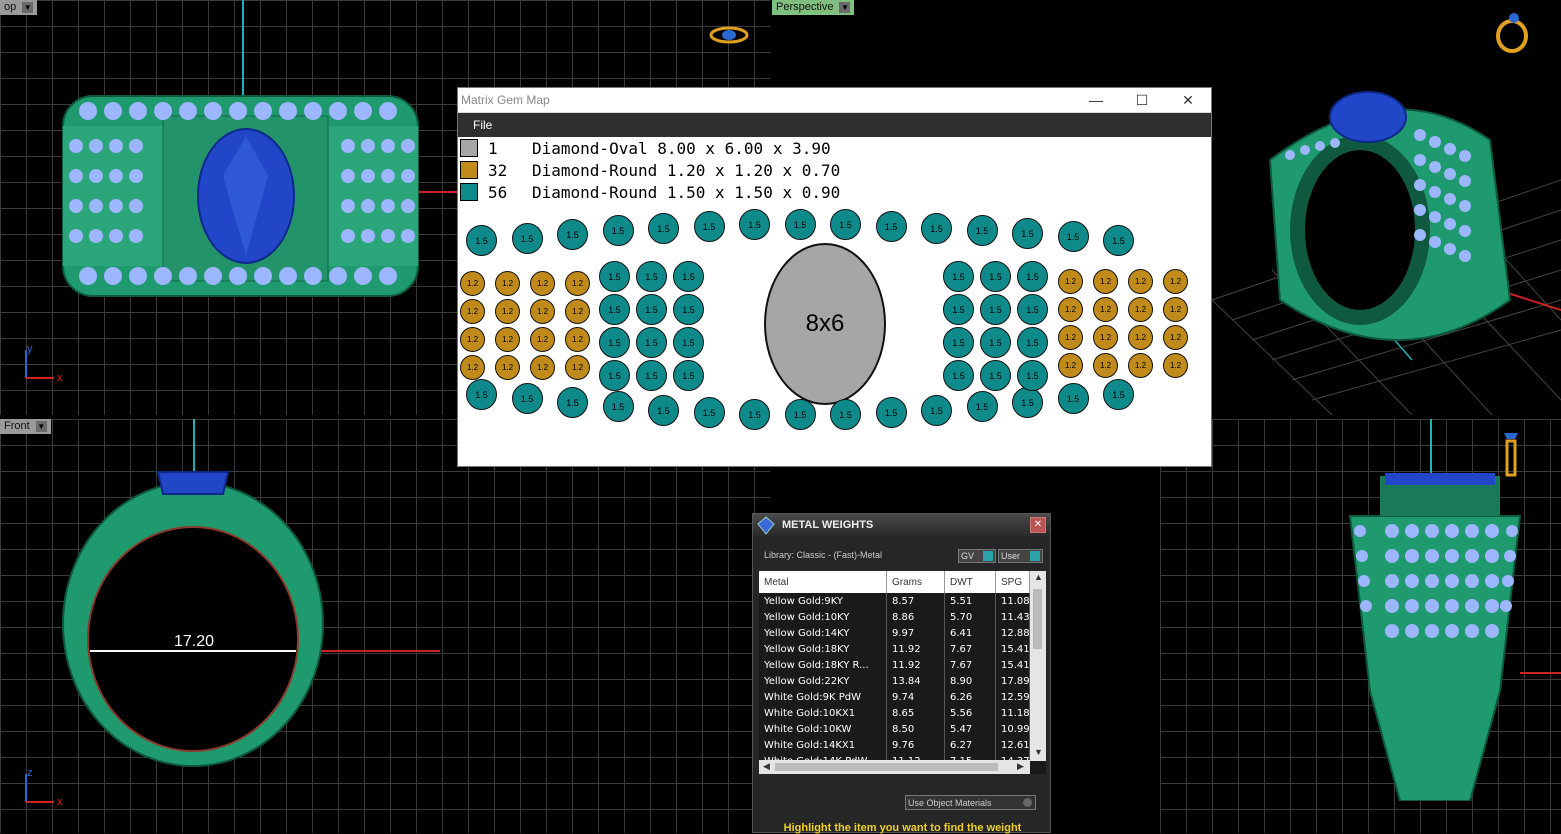  Describe the element at coordinates (902, 729) in the screenshot. I see `table-row: White Gold:10KW 8.50 5.47 10.99` at that location.